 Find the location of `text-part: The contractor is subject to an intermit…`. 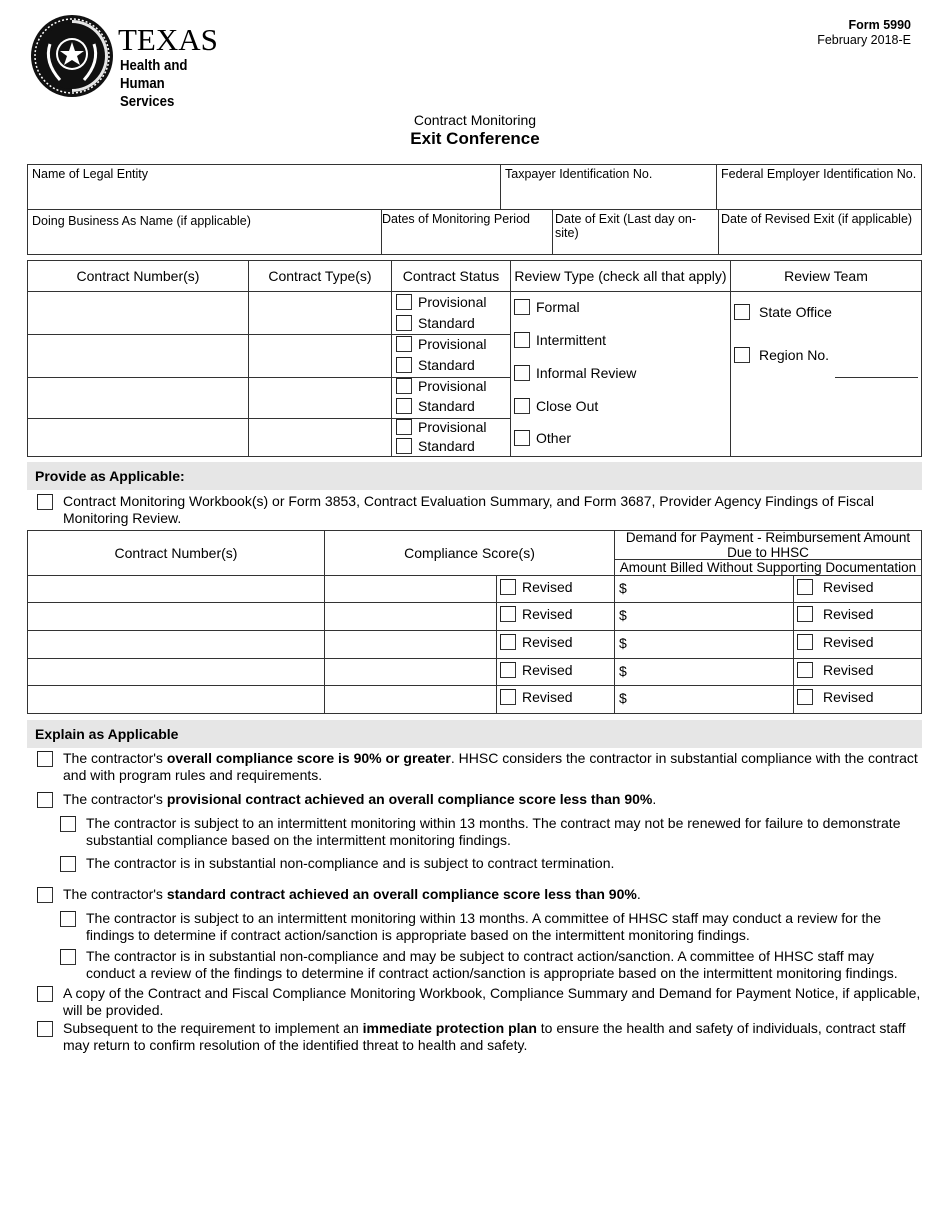

text-part: The contractor is subject to an intermit… is located at coordinates (483, 926).